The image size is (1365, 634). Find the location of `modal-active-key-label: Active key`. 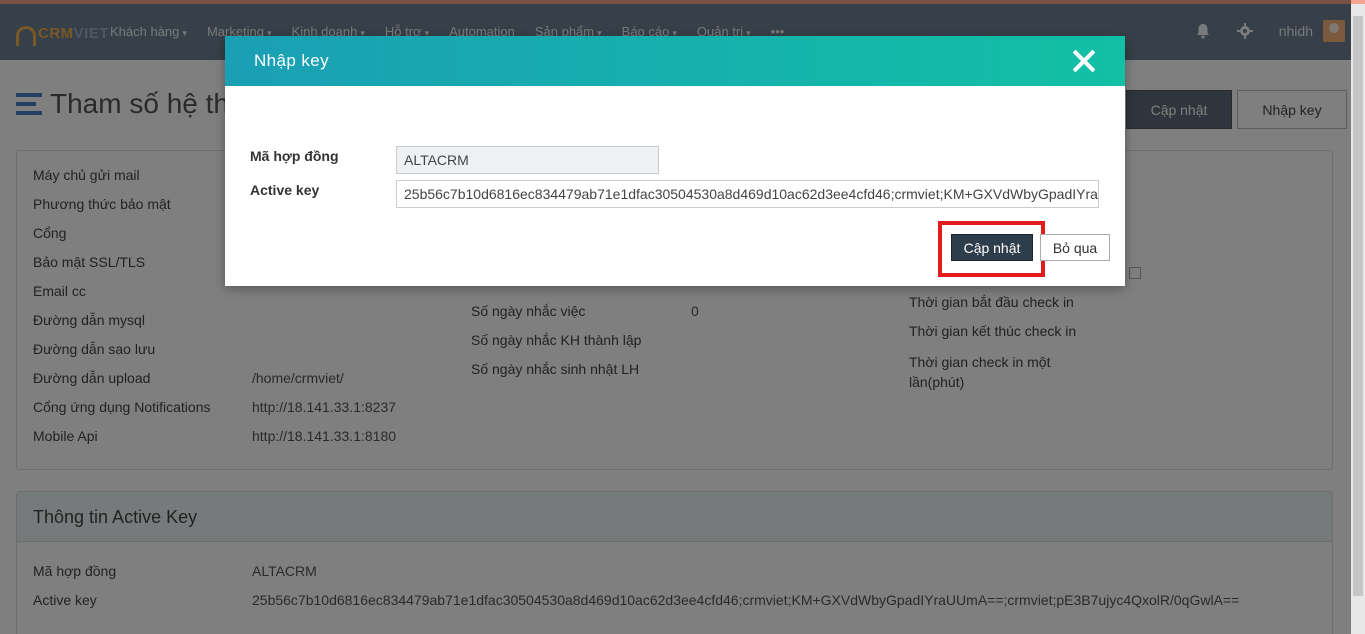

modal-active-key-label: Active key is located at coordinates (285, 190).